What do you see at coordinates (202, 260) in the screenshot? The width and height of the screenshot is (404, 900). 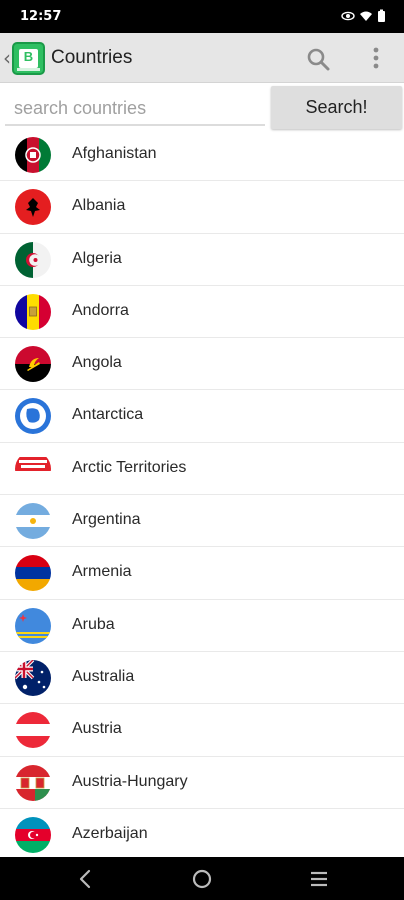 I see `list-item: Algeria` at bounding box center [202, 260].